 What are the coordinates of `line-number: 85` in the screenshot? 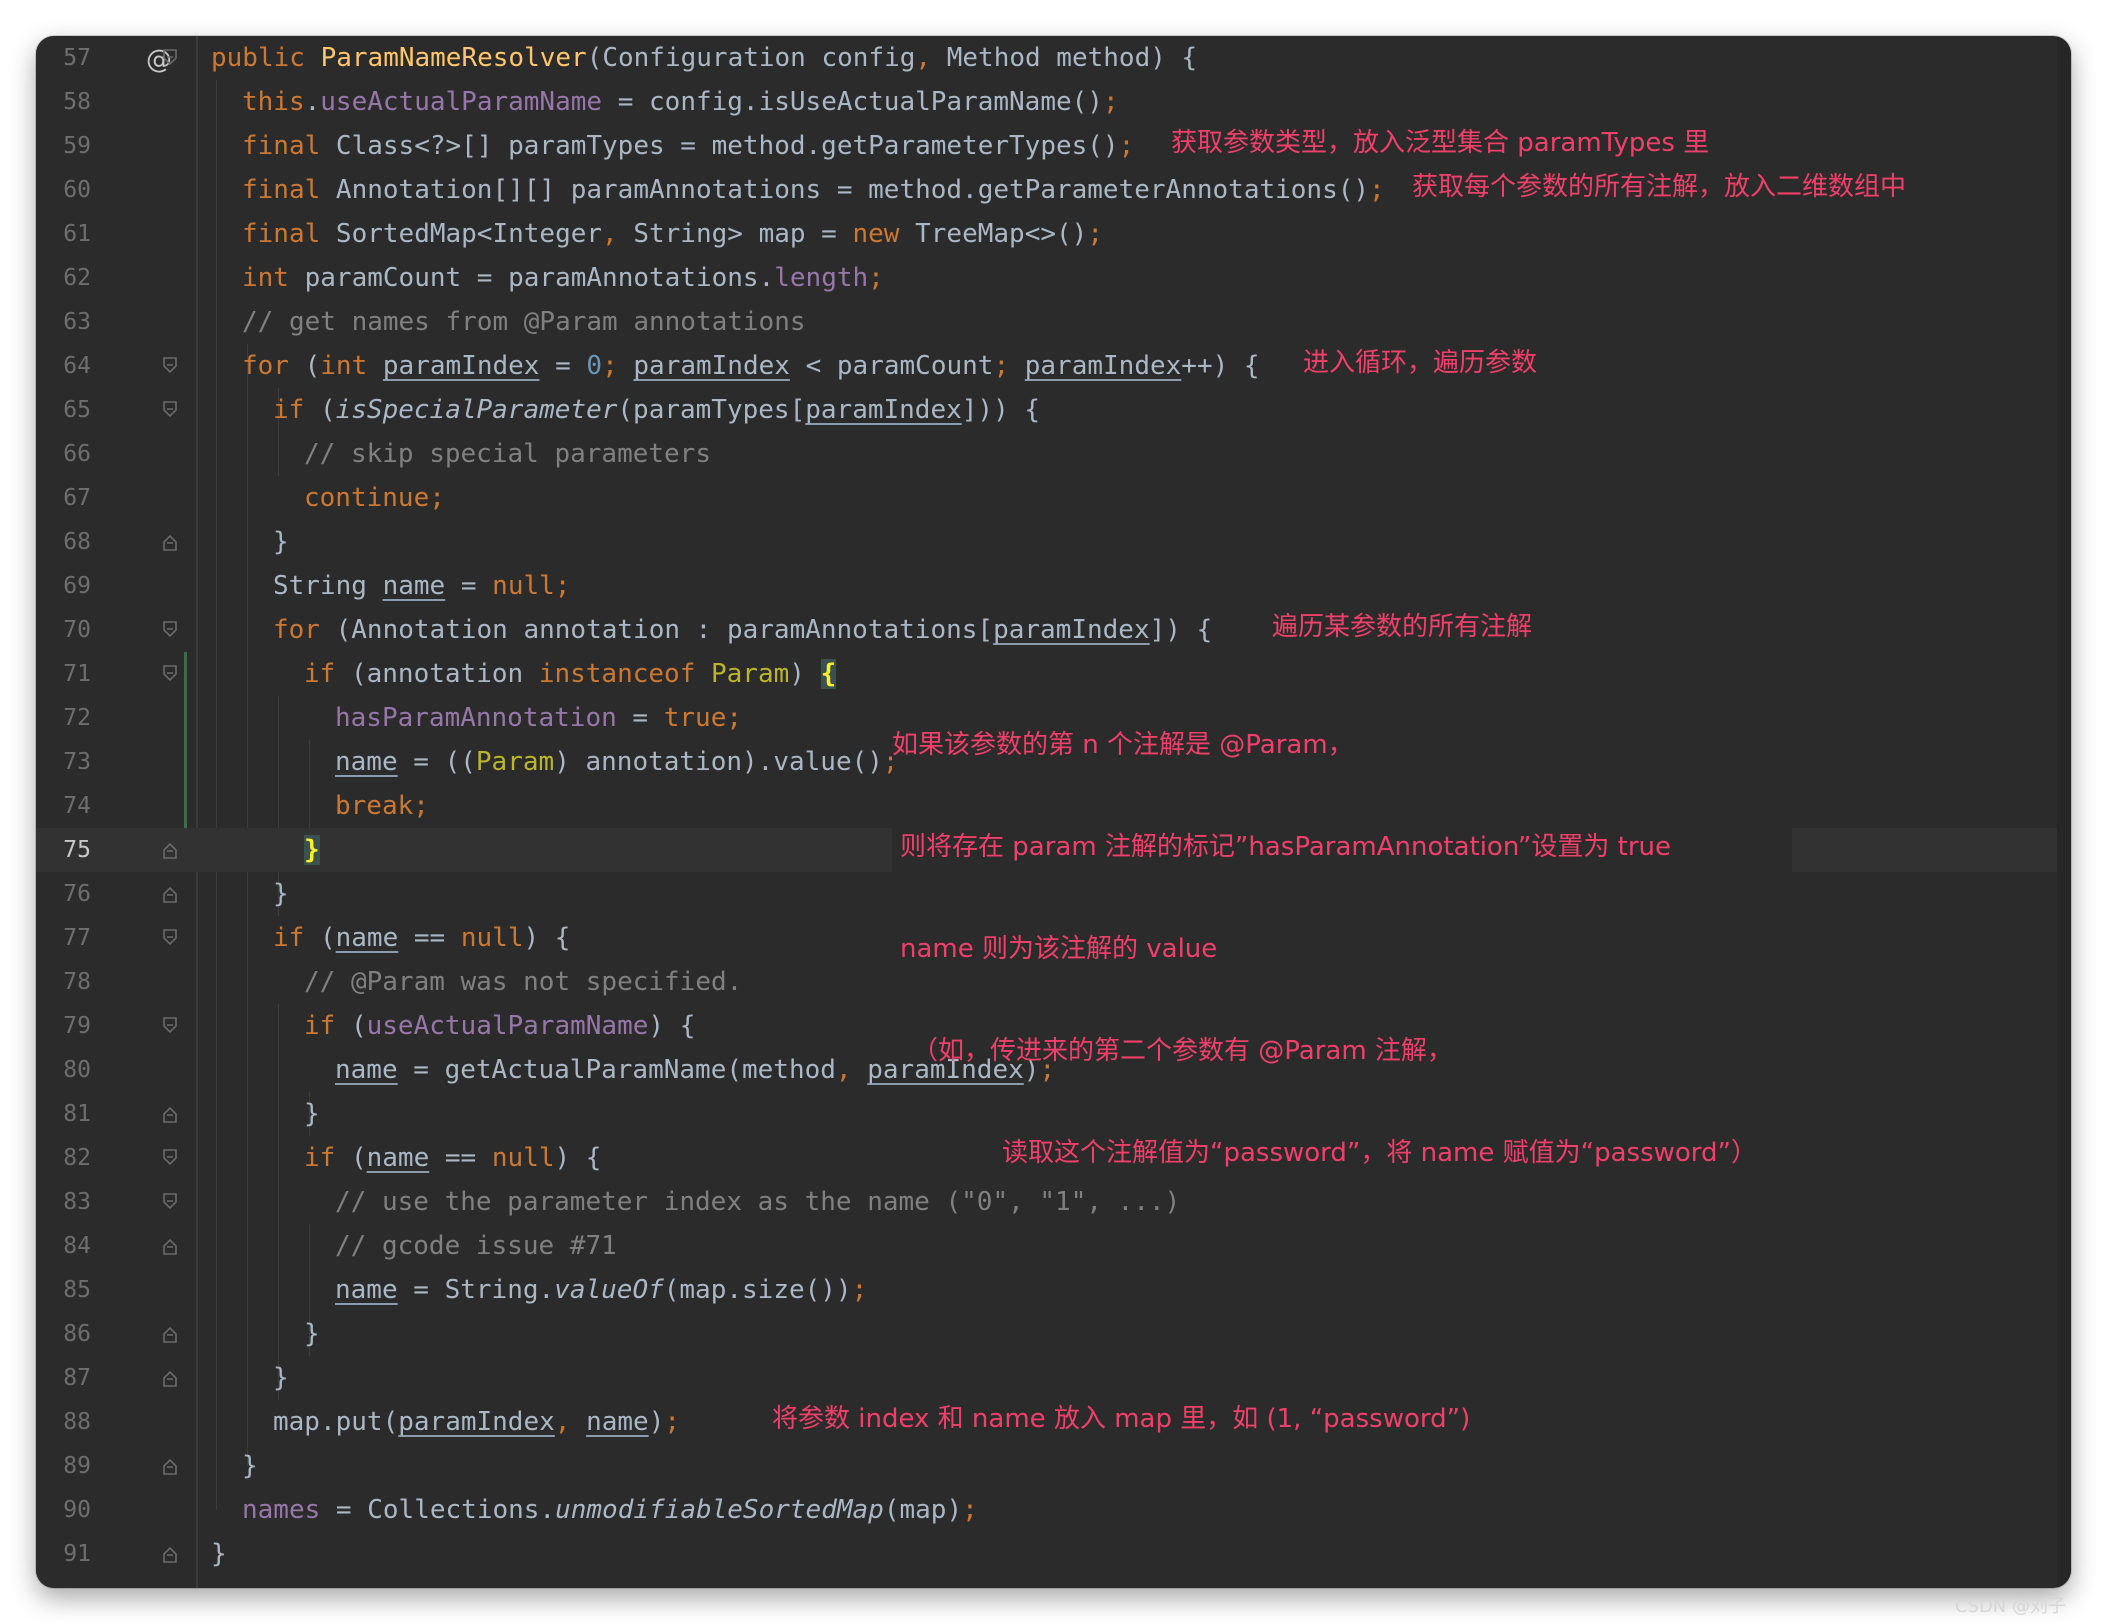 It's located at (77, 1290).